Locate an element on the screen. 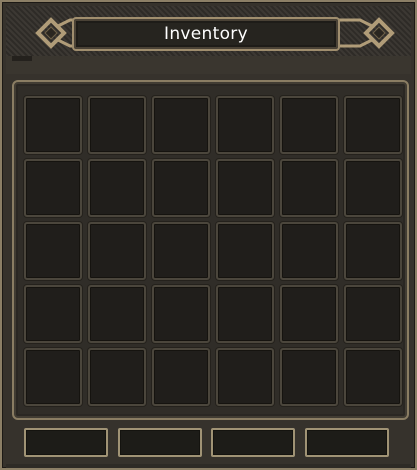 This screenshot has height=470, width=417. title-bar: Inventory is located at coordinates (208, 31).